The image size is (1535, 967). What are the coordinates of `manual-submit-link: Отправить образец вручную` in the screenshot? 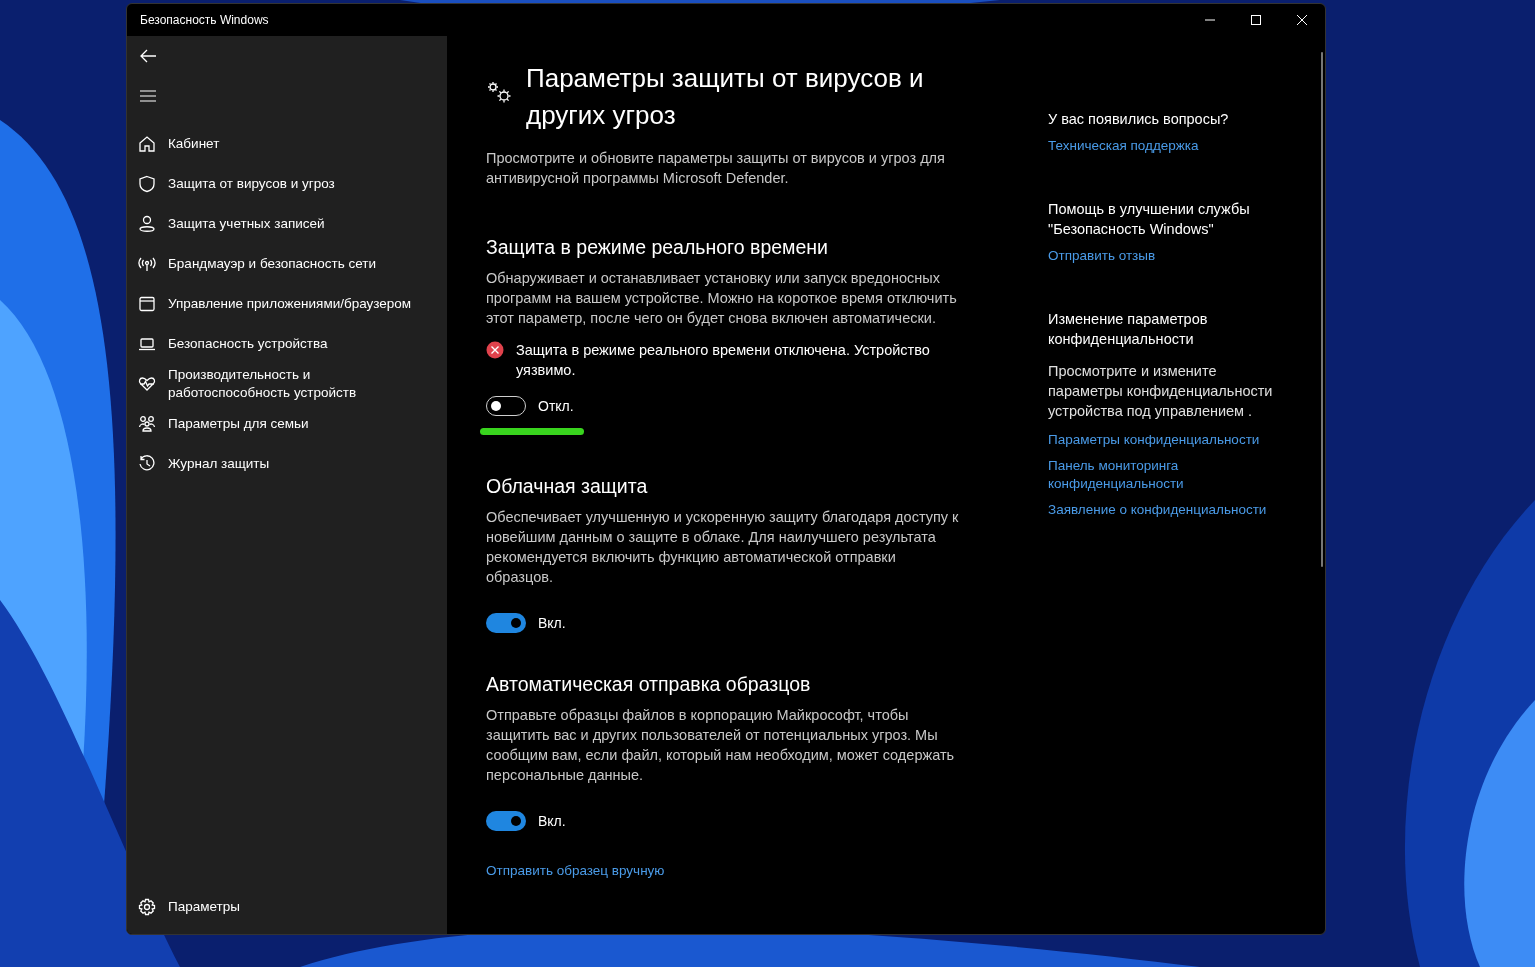 It's located at (575, 870).